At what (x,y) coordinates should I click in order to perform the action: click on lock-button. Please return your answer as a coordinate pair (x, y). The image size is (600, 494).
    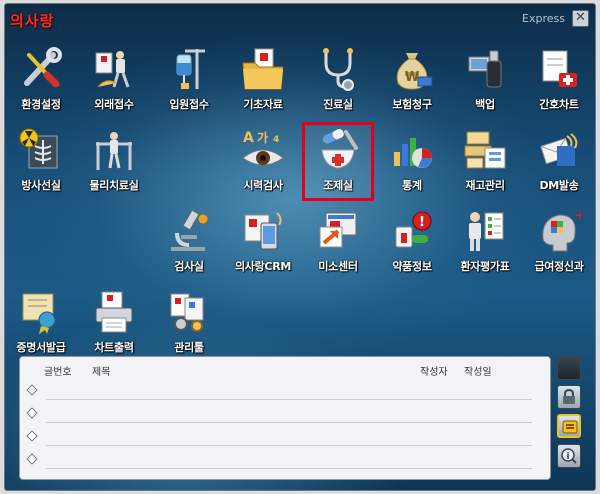
    Looking at the image, I should click on (569, 397).